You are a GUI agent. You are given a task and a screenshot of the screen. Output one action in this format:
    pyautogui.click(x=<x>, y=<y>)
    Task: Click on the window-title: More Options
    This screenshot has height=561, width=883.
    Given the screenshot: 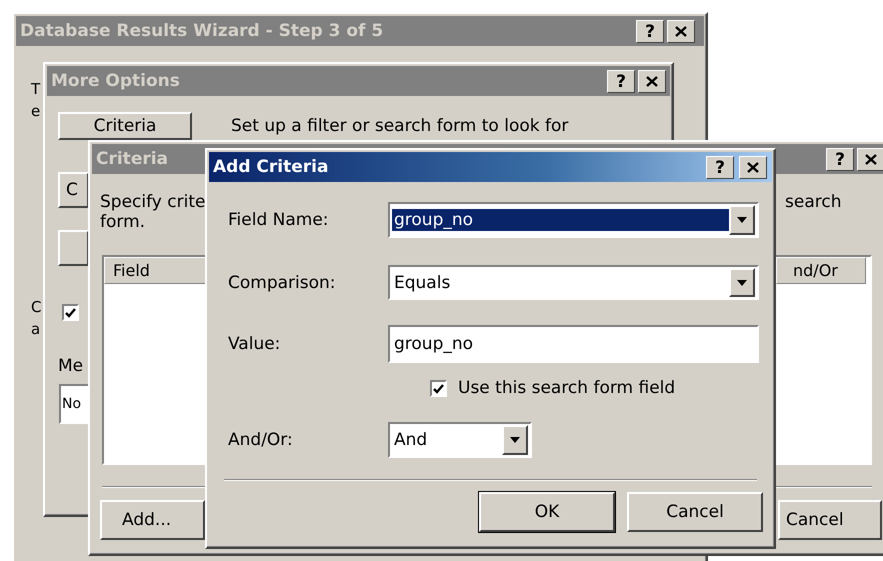 What is the action you would take?
    pyautogui.click(x=115, y=81)
    